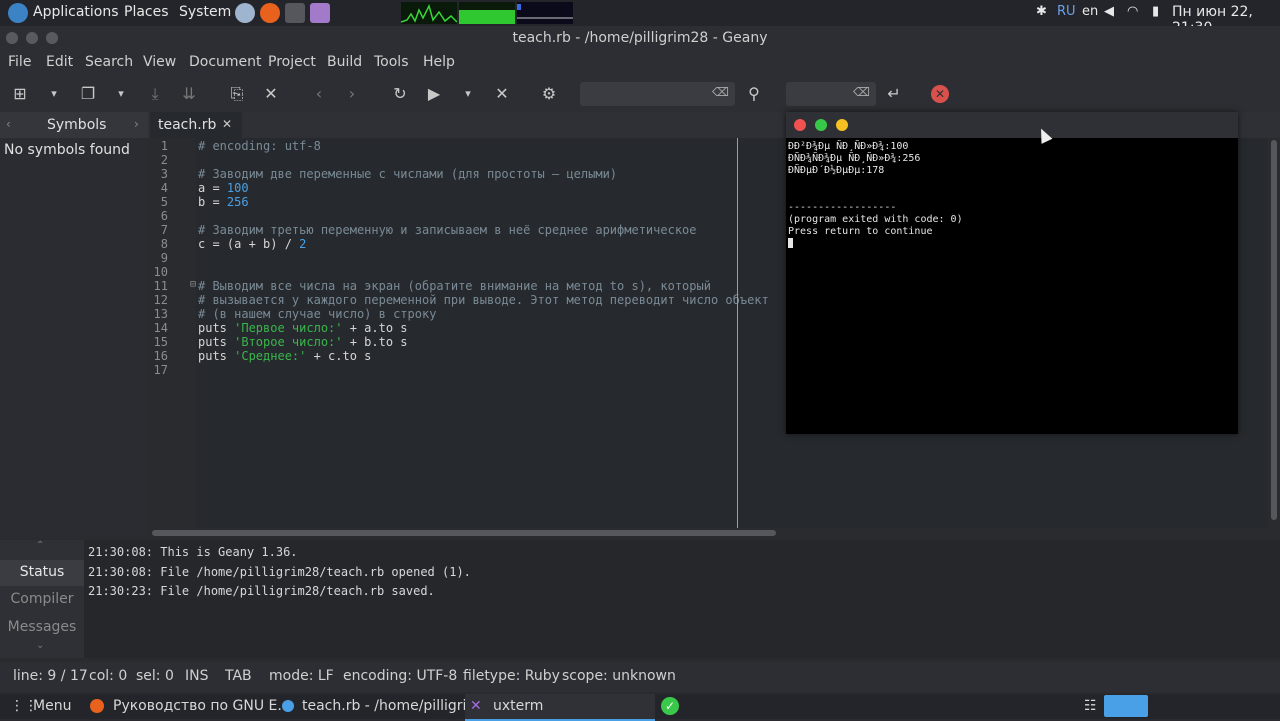 This screenshot has width=1280, height=721. I want to click on quit-icon: ✕, so click(940, 94).